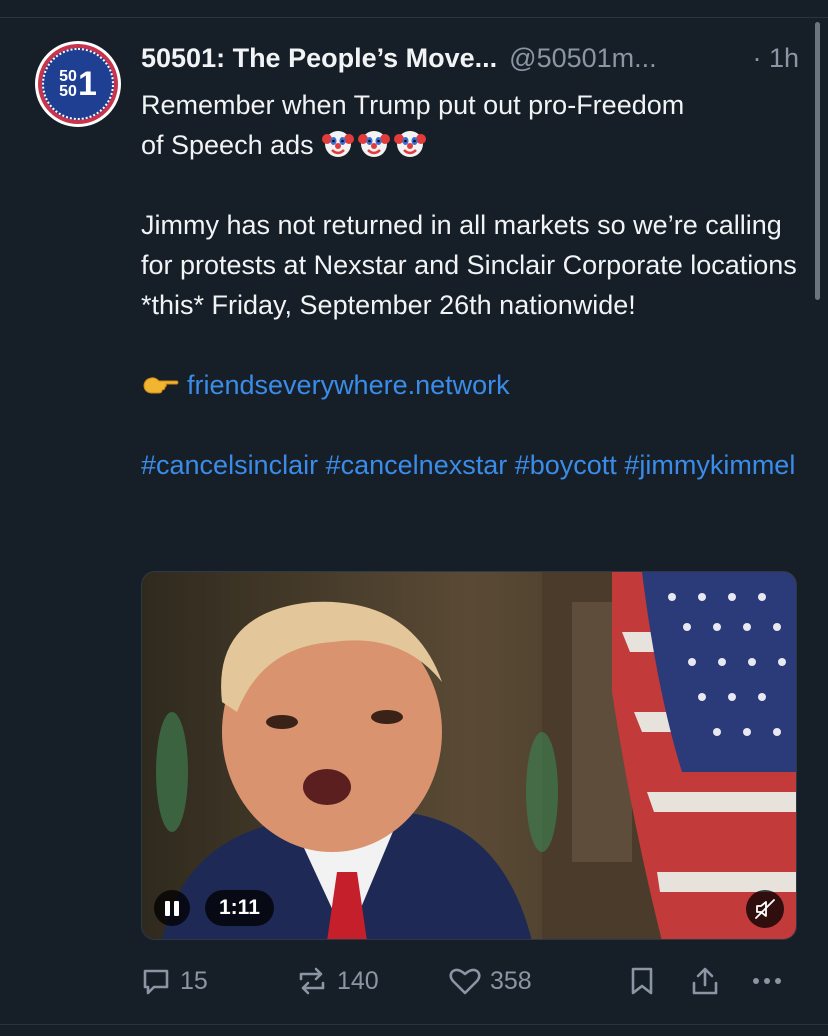 The width and height of the screenshot is (828, 1036). Describe the element at coordinates (471, 145) in the screenshot. I see `post-text-line-with-emoji: of Speech ads` at that location.